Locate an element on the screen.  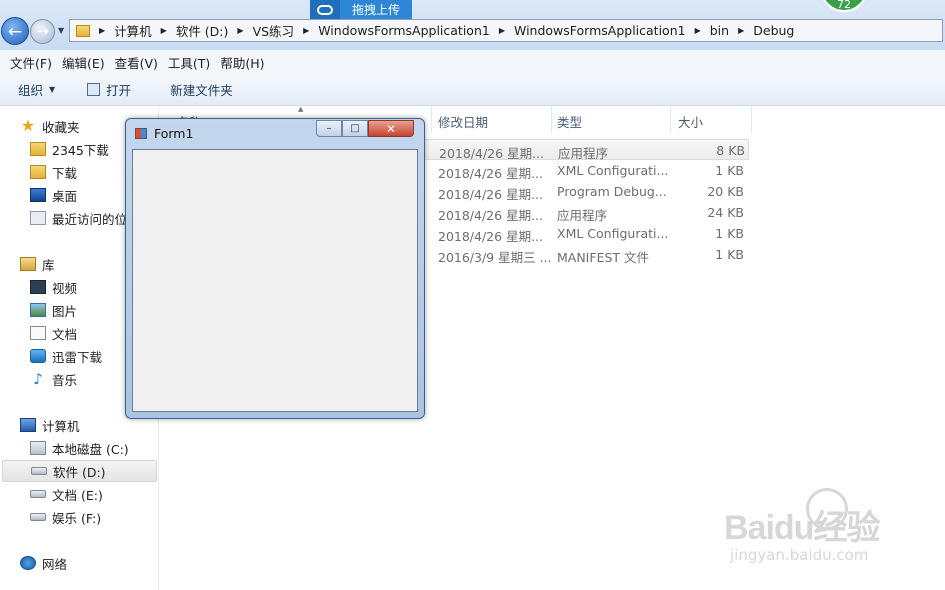
badge: 72 is located at coordinates (844, 6).